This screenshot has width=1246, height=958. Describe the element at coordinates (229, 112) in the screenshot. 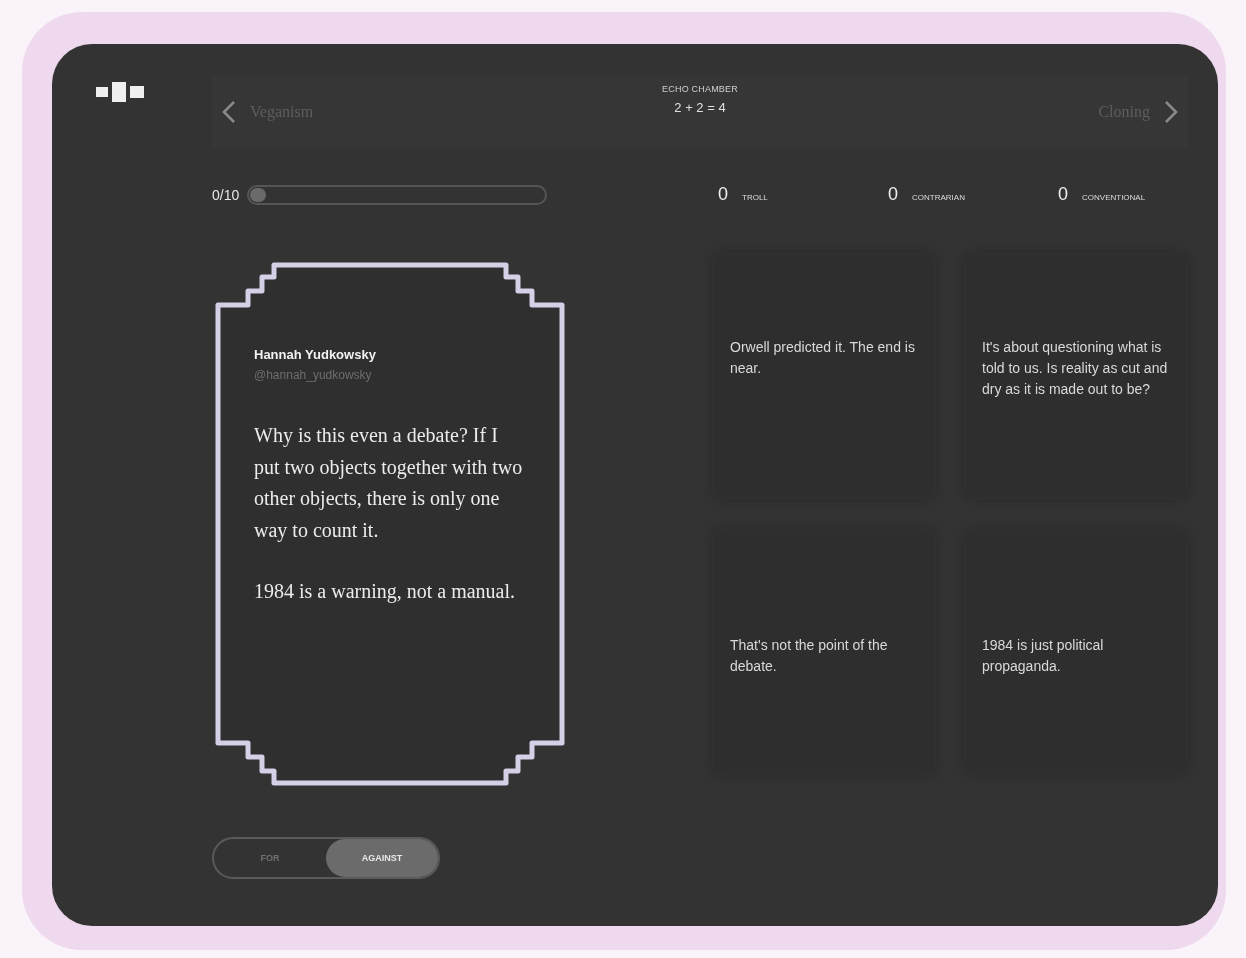

I see `chevron-left-icon` at that location.